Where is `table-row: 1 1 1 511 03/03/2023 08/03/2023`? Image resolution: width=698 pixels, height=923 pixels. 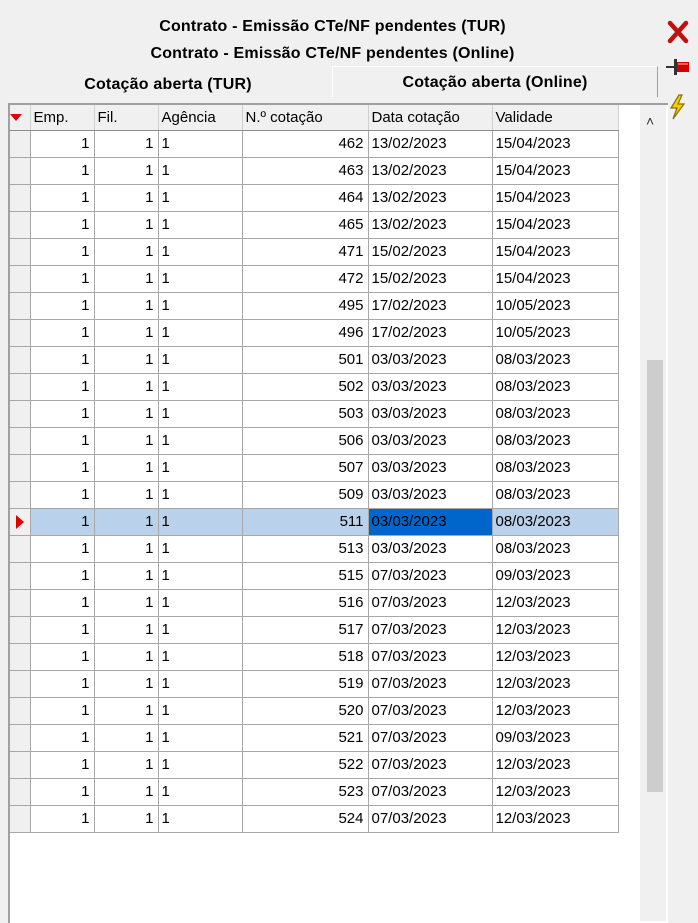
table-row: 1 1 1 511 03/03/2023 08/03/2023 is located at coordinates (314, 522).